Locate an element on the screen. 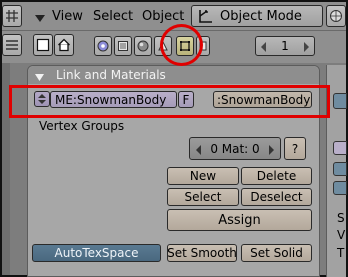 The height and width of the screenshot is (277, 348). menu-select: Select is located at coordinates (113, 17).